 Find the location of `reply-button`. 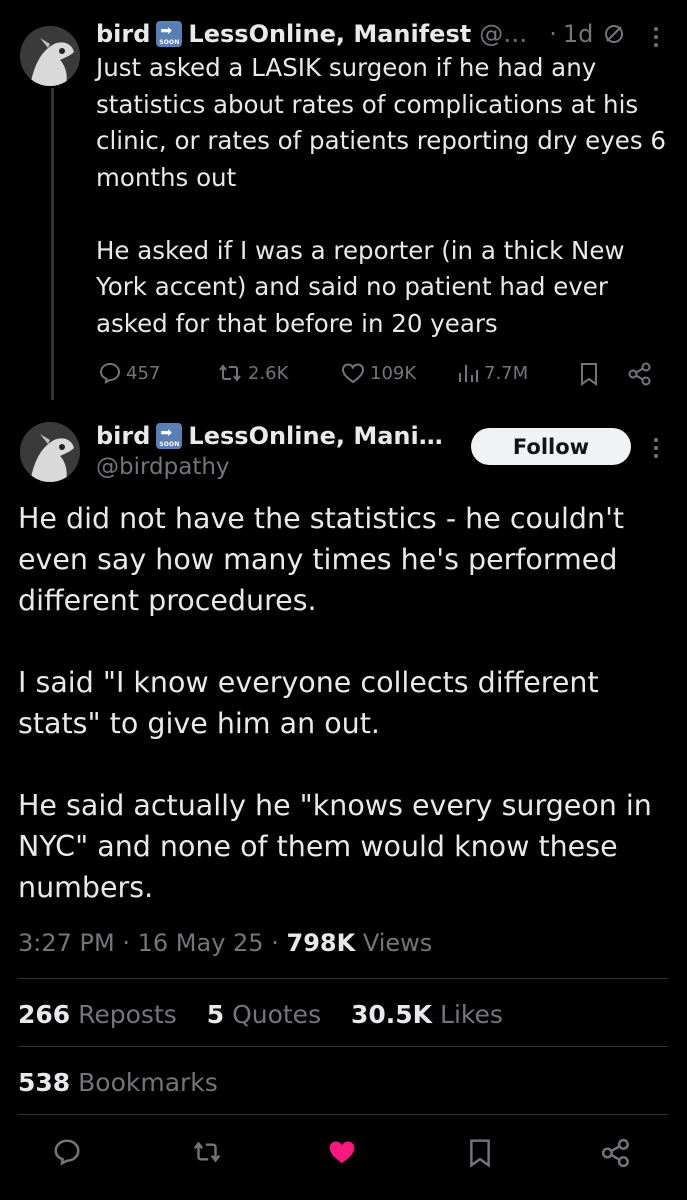

reply-button is located at coordinates (67, 1154).